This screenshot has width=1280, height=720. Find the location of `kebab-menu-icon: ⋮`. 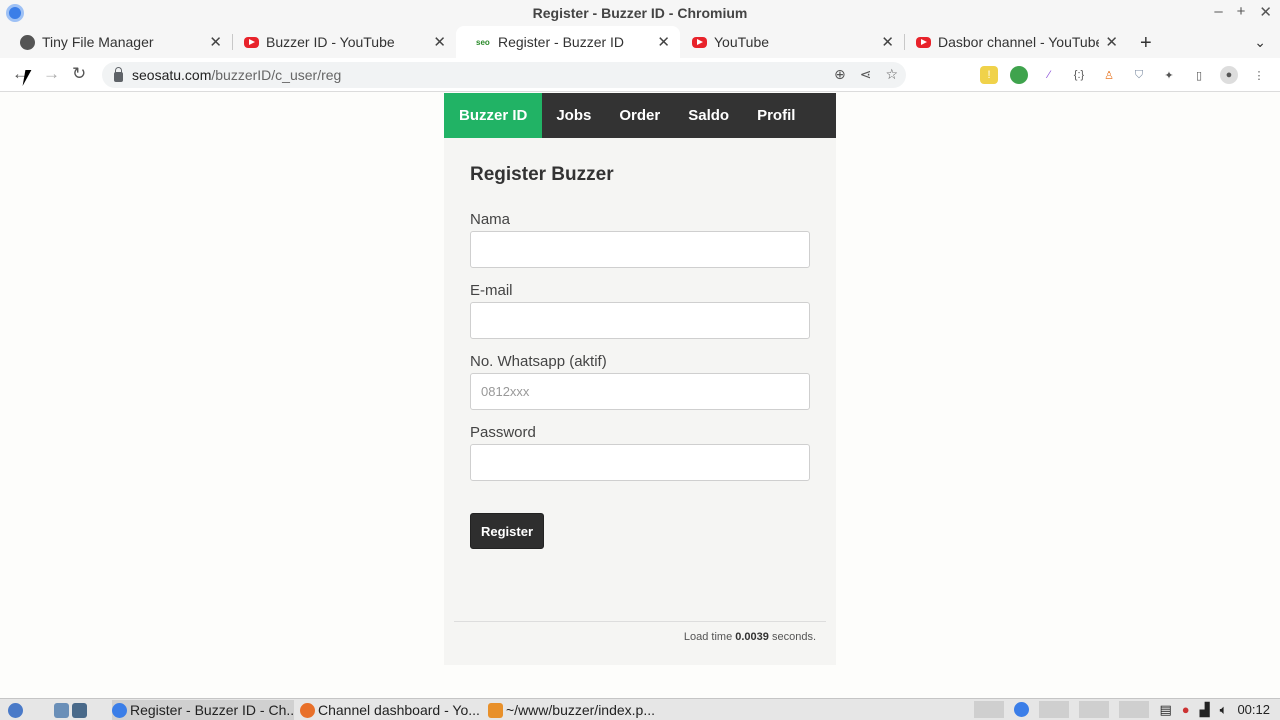

kebab-menu-icon: ⋮ is located at coordinates (1259, 75).